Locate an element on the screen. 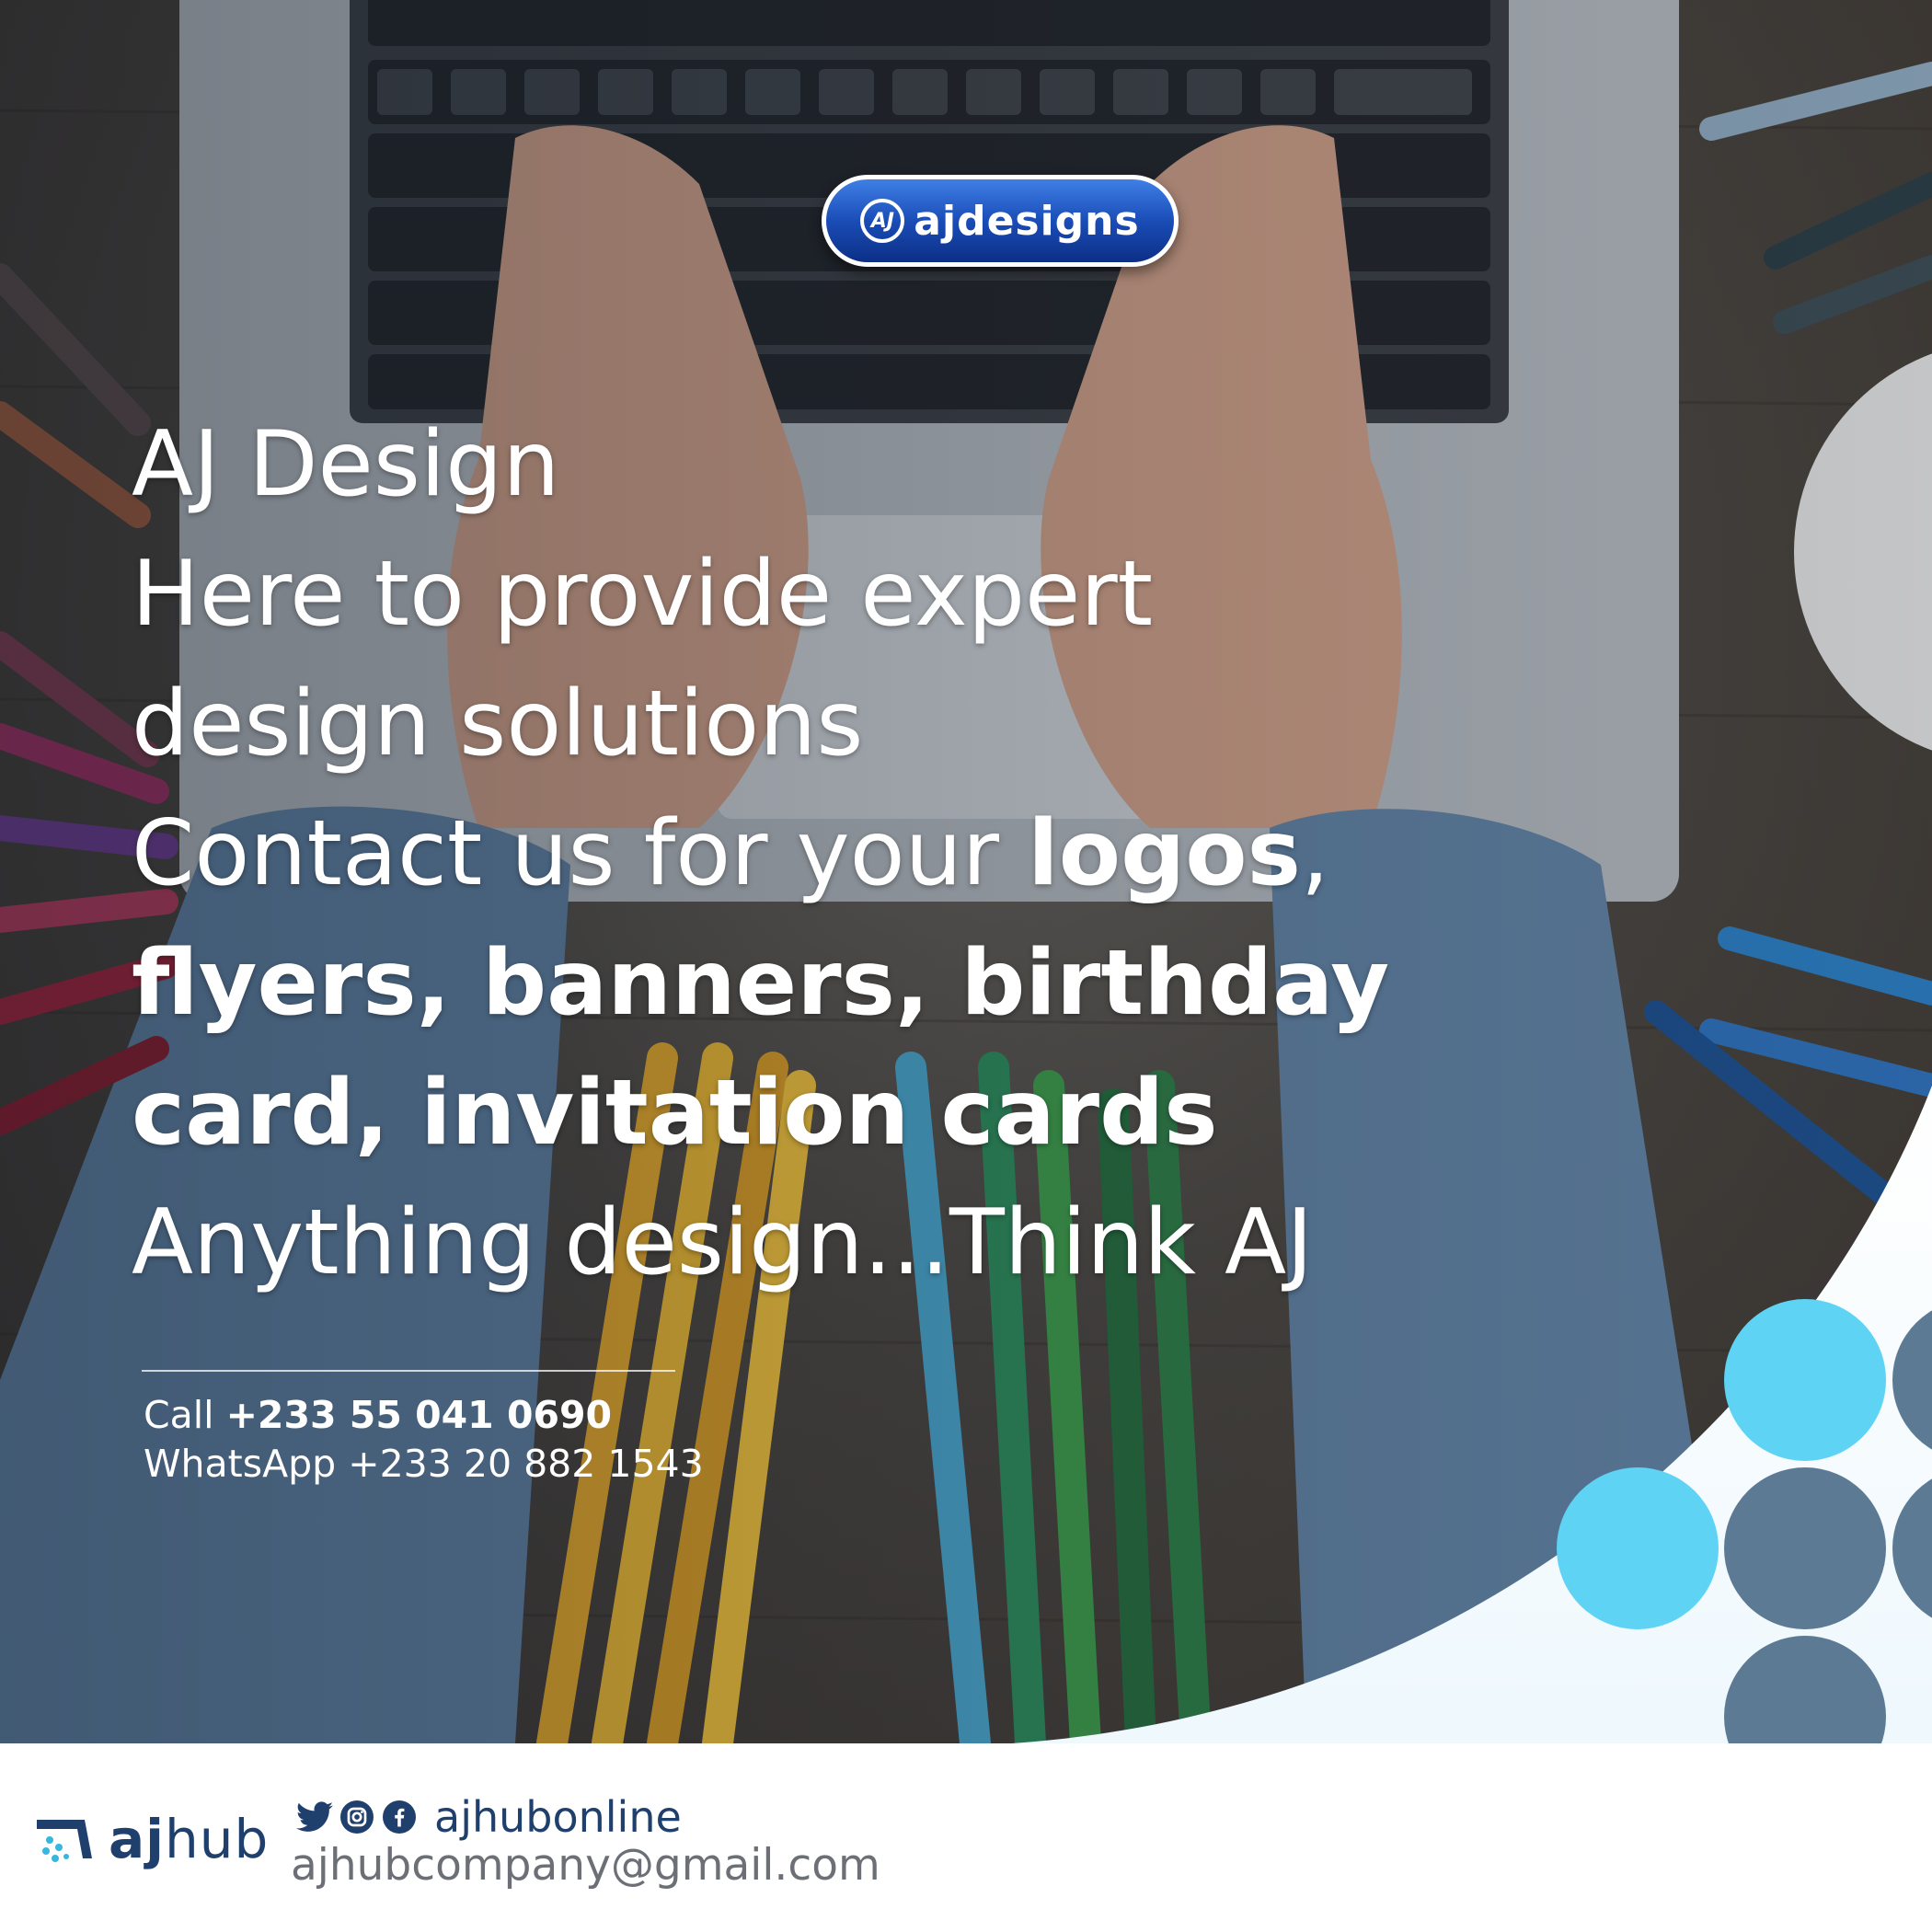  contact-divider is located at coordinates (408, 1371).